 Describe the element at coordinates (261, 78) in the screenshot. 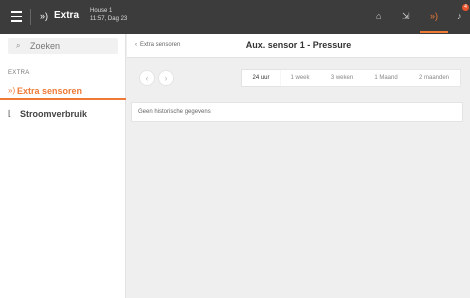

I see `range-tab-24h: 24 uur` at that location.